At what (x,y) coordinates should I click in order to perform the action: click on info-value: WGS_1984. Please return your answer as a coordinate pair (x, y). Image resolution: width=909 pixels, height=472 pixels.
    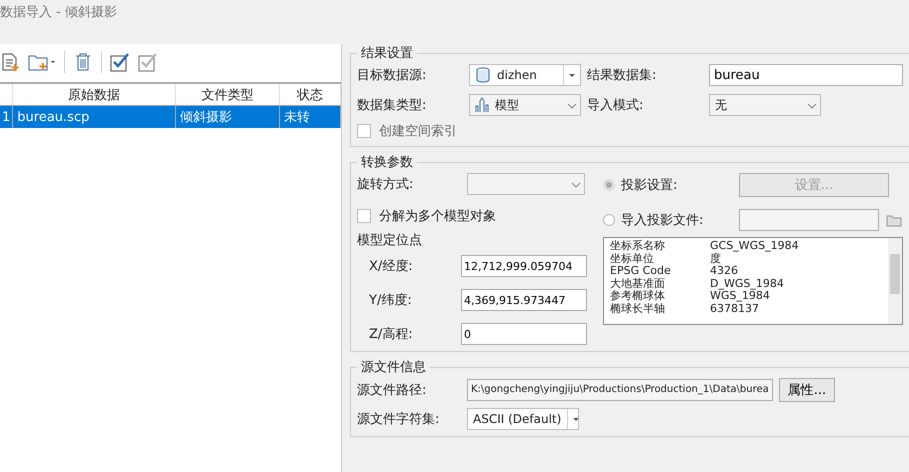
    Looking at the image, I should click on (740, 296).